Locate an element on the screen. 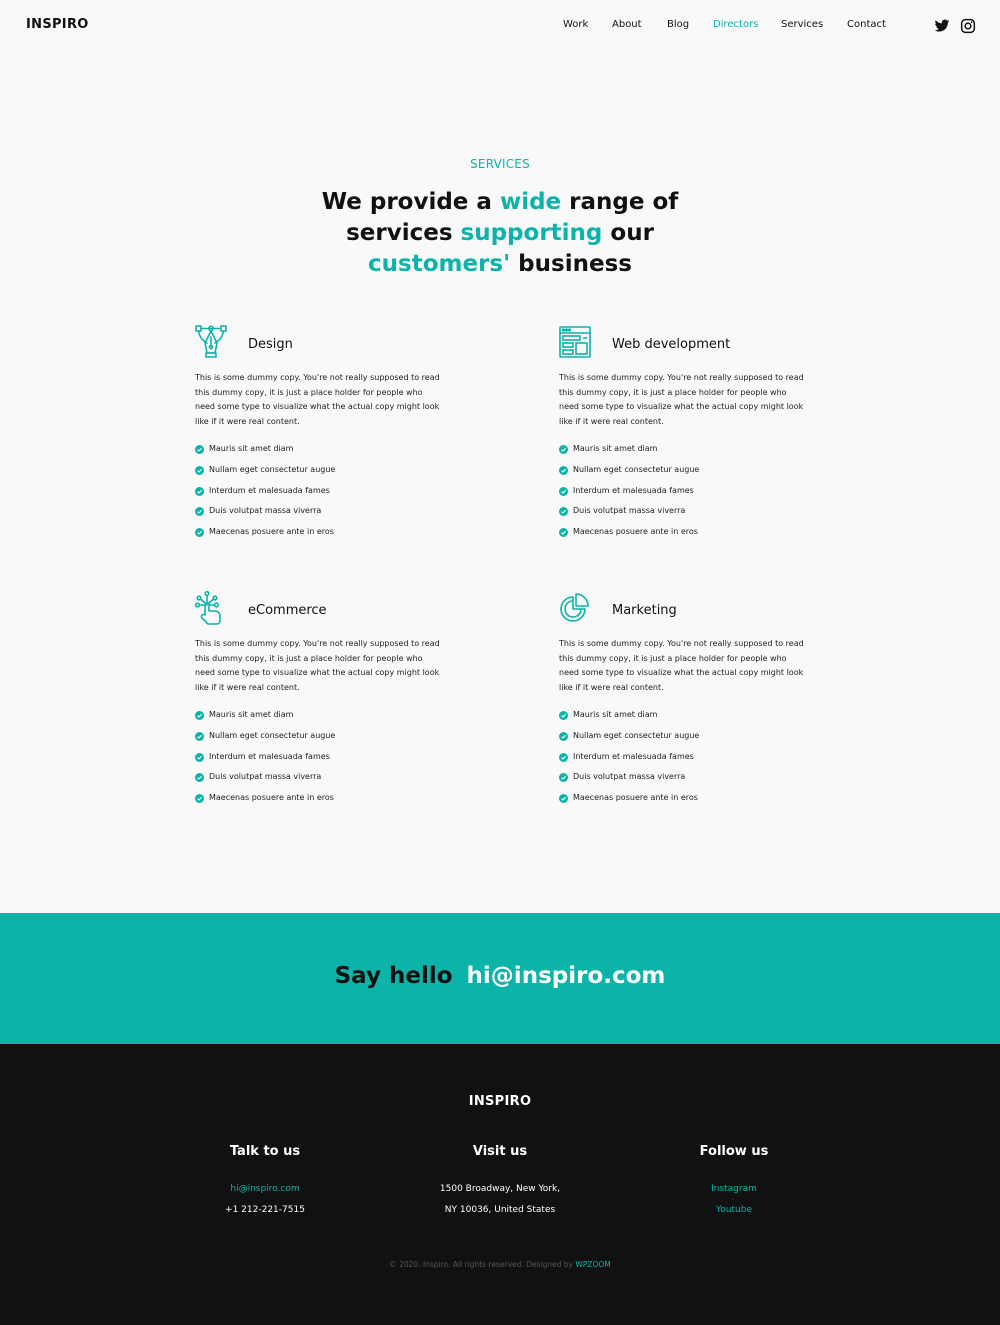 This screenshot has width=1000, height=1325. nav-work: Work is located at coordinates (575, 24).